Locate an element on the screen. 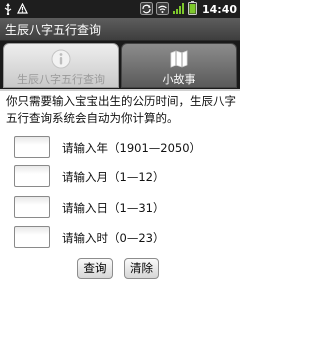 The image size is (320, 360). system-indicators: 14:40 is located at coordinates (188, 9).